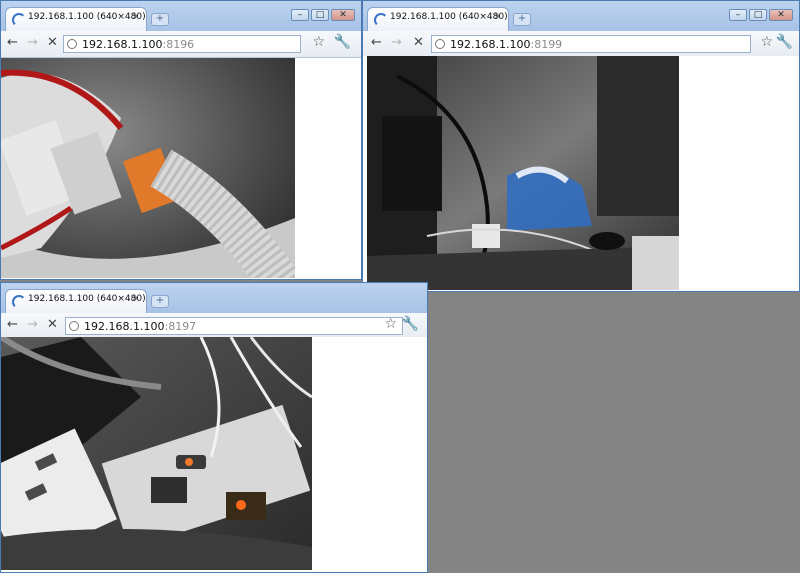 The height and width of the screenshot is (573, 800). What do you see at coordinates (138, 44) in the screenshot?
I see `url-text: 192.168.1.100:8196` at bounding box center [138, 44].